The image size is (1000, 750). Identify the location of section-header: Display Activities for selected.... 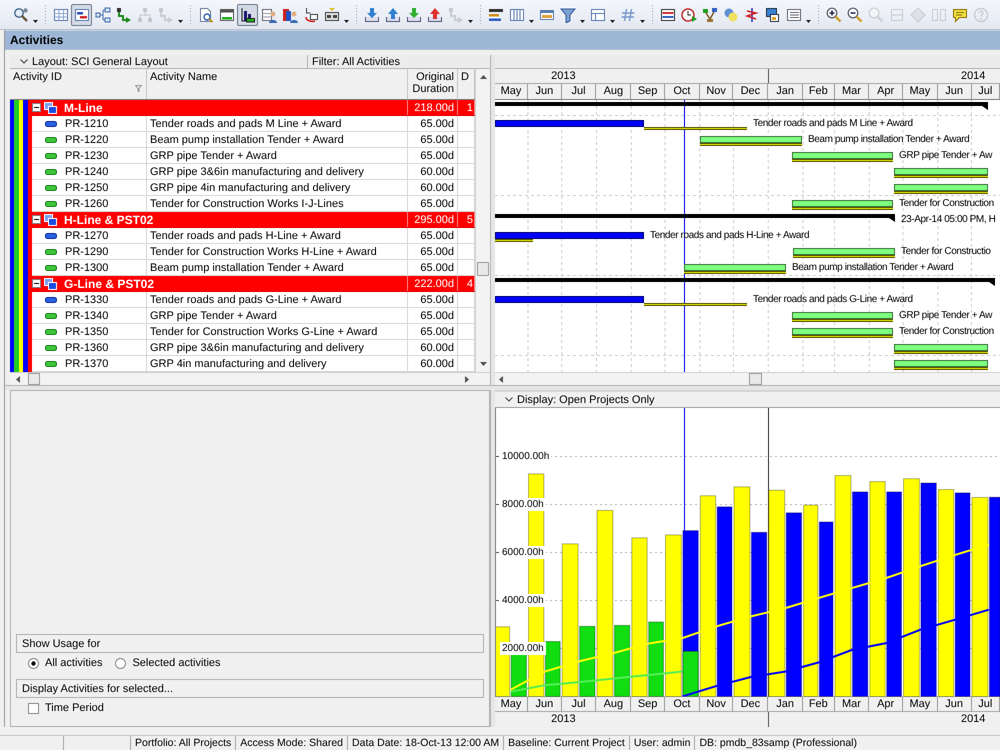
(250, 688).